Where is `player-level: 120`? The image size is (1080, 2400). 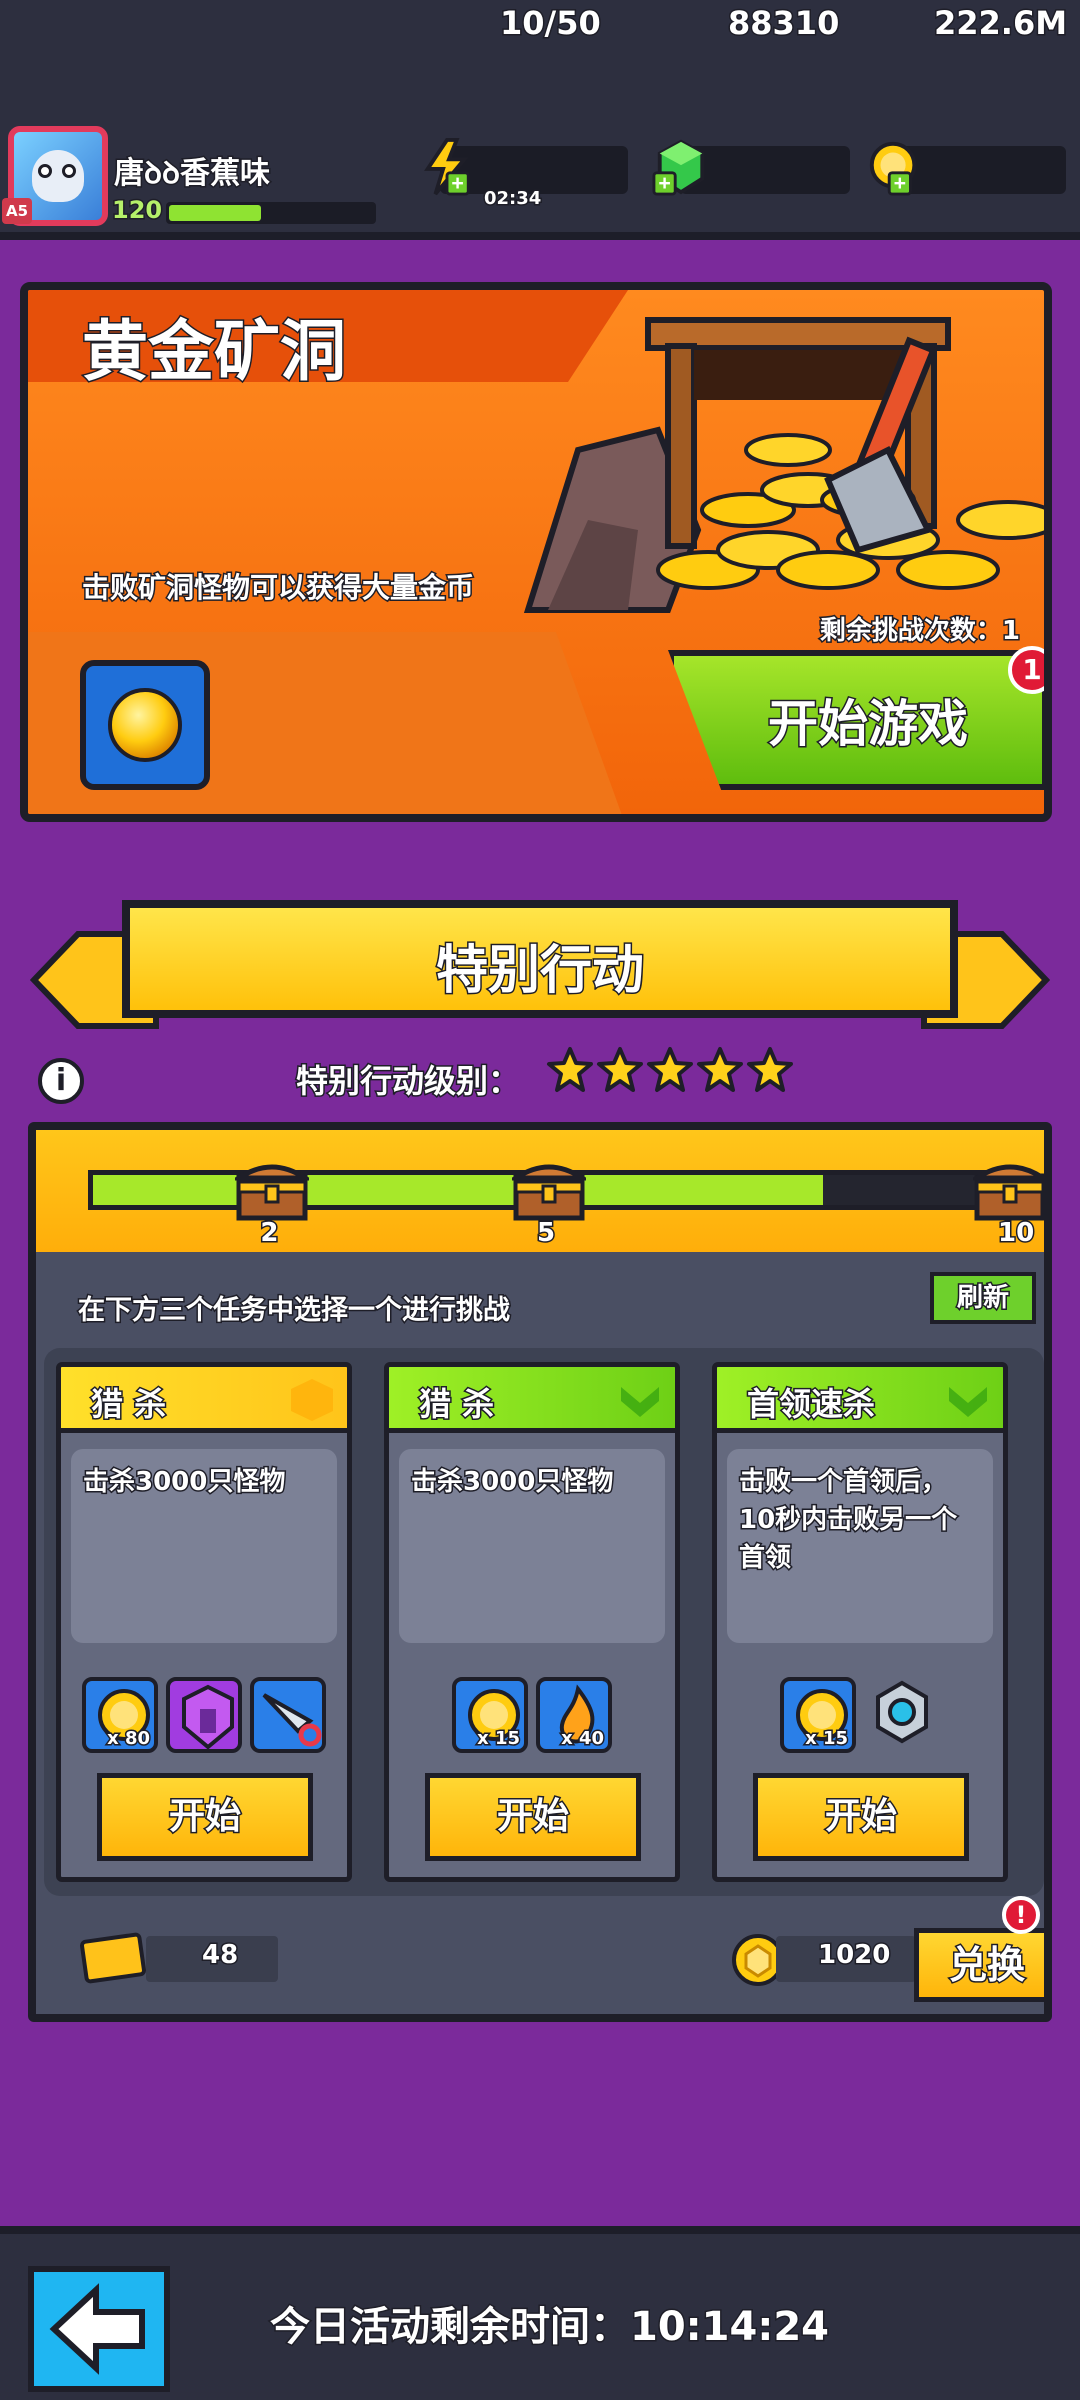
player-level: 120 is located at coordinates (136, 210).